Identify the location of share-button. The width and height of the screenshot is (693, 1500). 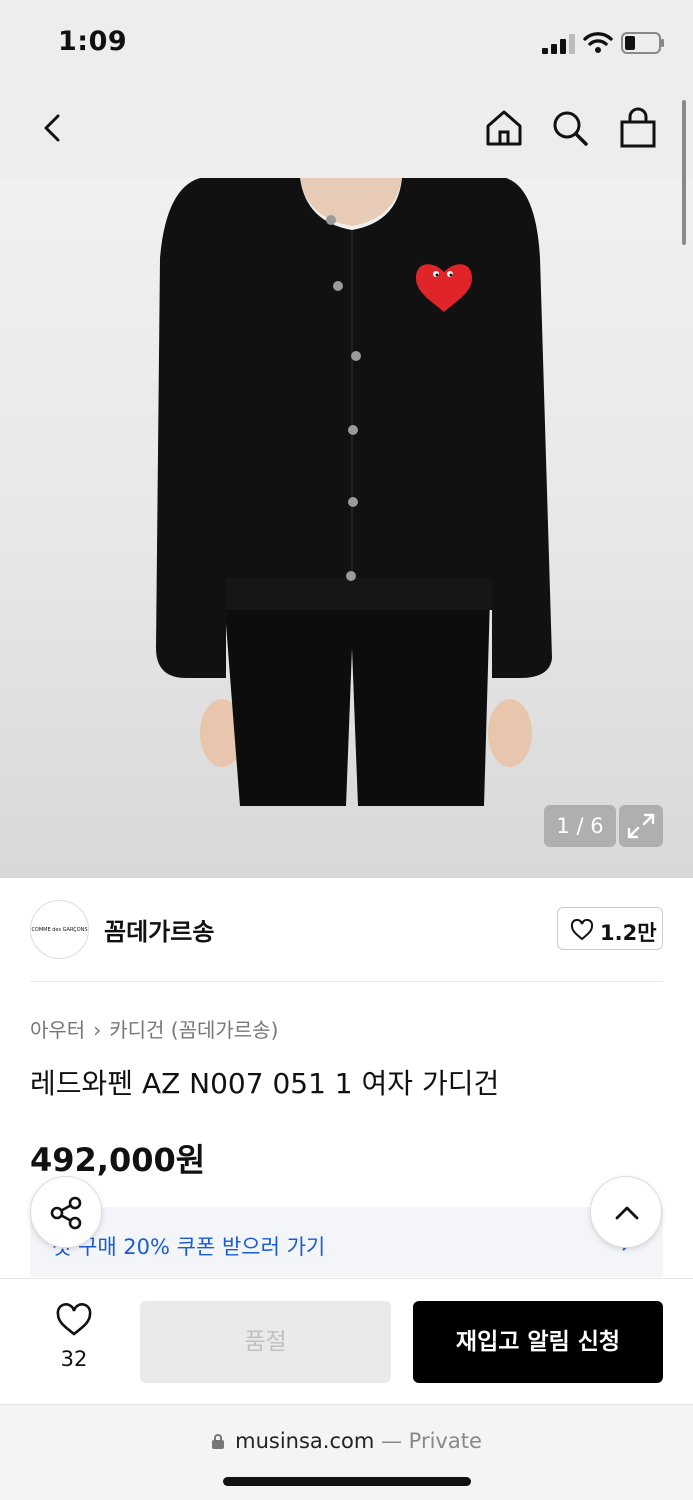
(66, 1212).